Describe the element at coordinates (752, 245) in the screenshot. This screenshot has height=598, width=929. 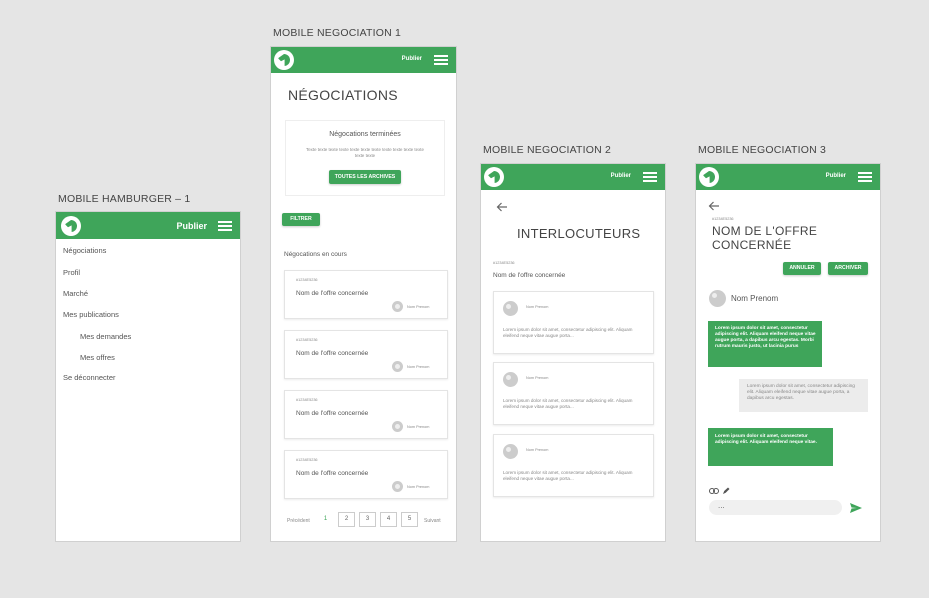
I see `page-title-line2: CONCERNÉE` at that location.